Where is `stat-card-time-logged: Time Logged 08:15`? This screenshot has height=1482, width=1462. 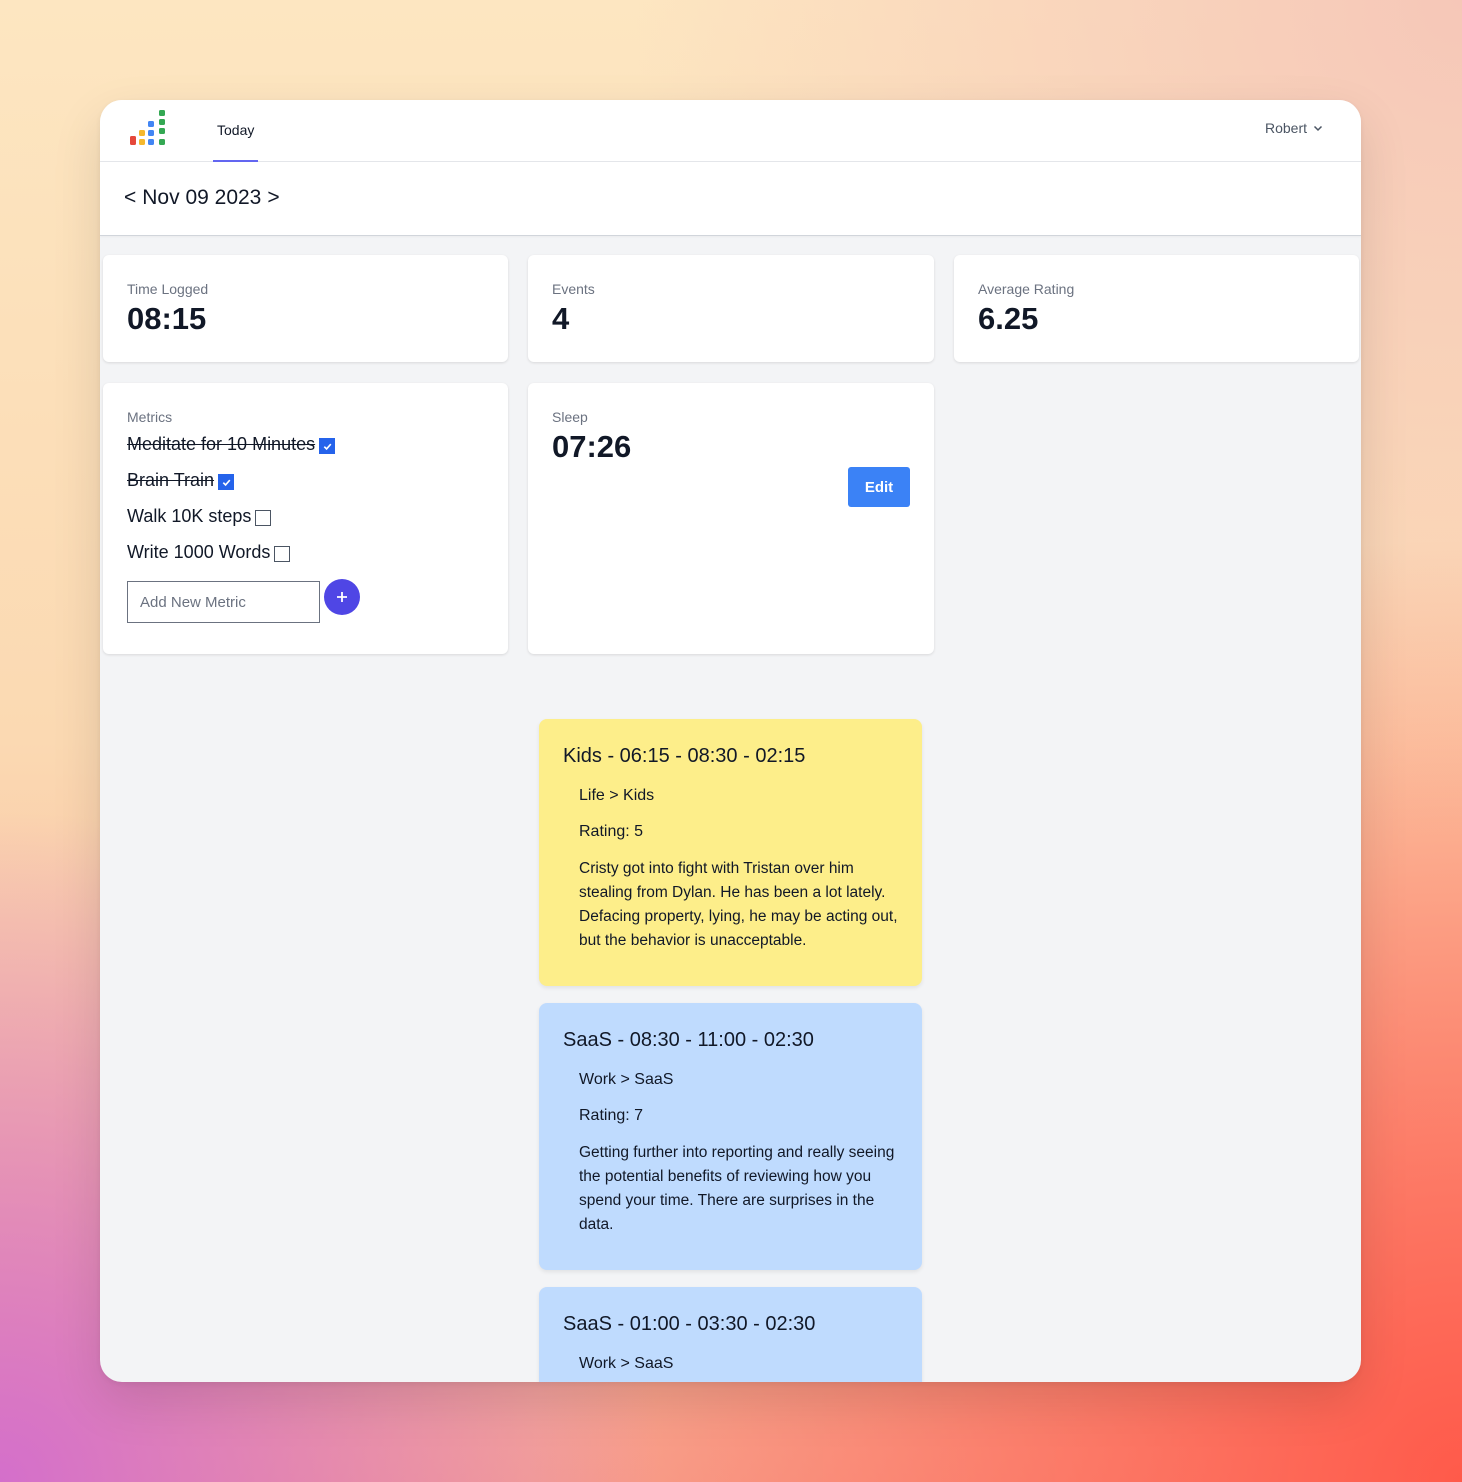 stat-card-time-logged: Time Logged 08:15 is located at coordinates (305, 308).